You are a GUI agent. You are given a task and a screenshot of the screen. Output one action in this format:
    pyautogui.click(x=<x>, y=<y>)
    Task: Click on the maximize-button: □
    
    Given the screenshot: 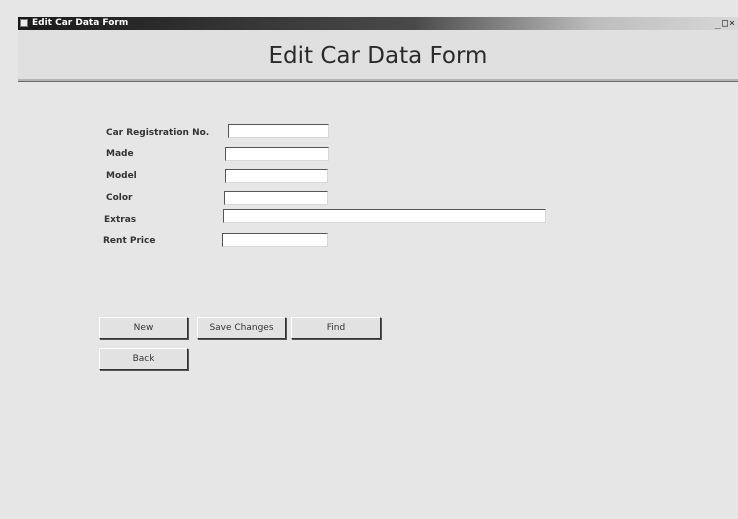 What is the action you would take?
    pyautogui.click(x=725, y=23)
    